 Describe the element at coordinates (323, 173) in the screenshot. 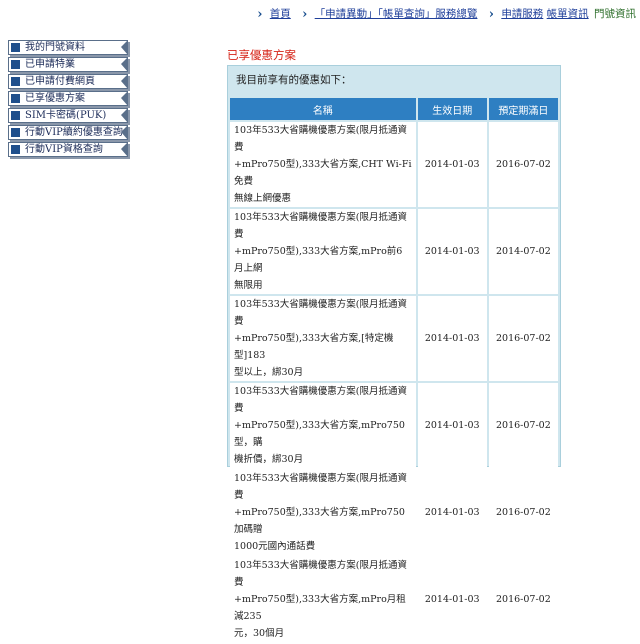

I see `plan-name-line: +mPro750型),333大省方案,CHT Wi-Fi免費` at that location.